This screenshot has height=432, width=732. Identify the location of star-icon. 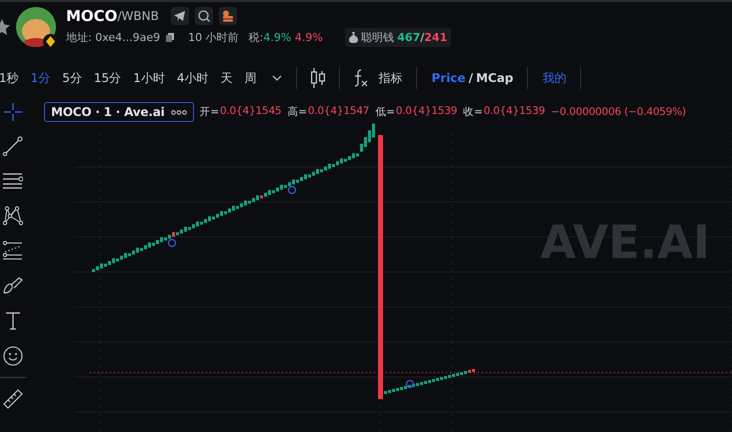
(5, 27).